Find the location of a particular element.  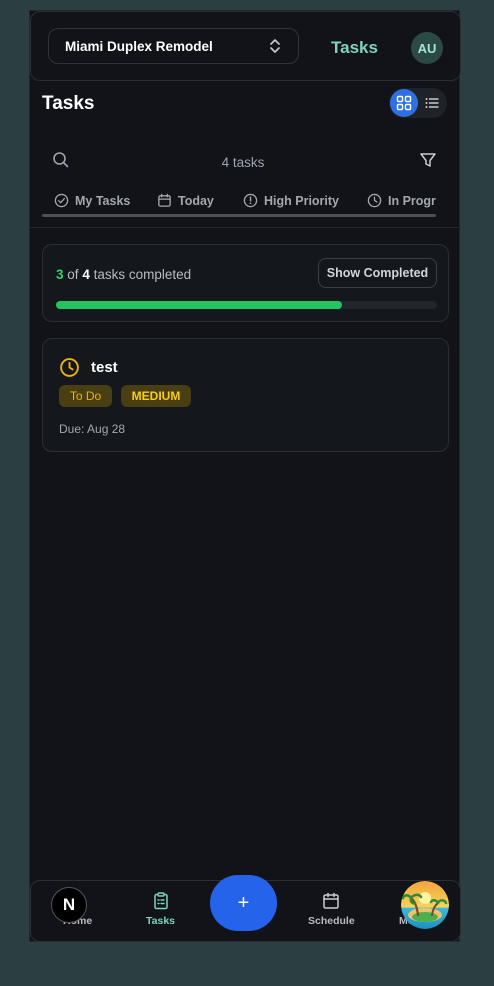

app-title: Tasks is located at coordinates (354, 48).